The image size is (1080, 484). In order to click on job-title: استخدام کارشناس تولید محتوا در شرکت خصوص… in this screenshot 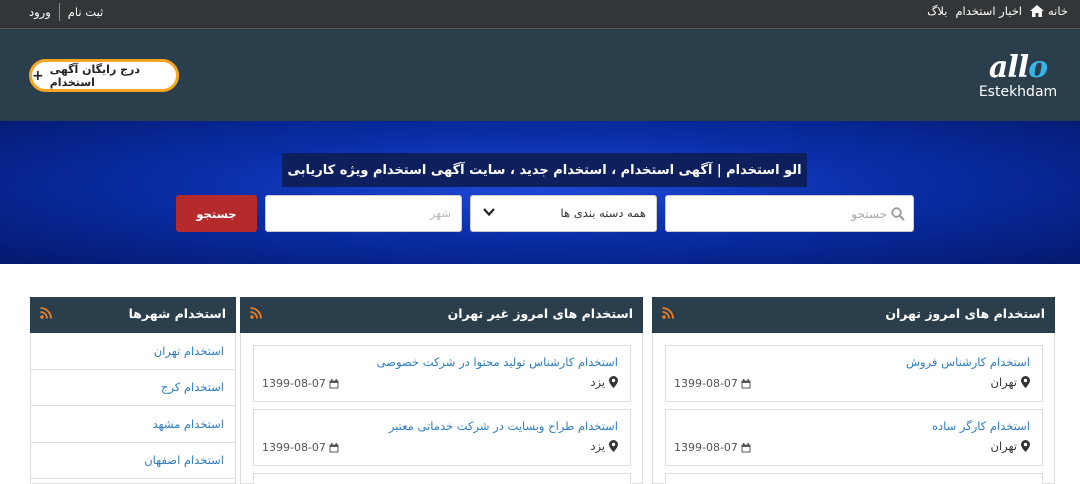, I will do `click(497, 362)`.